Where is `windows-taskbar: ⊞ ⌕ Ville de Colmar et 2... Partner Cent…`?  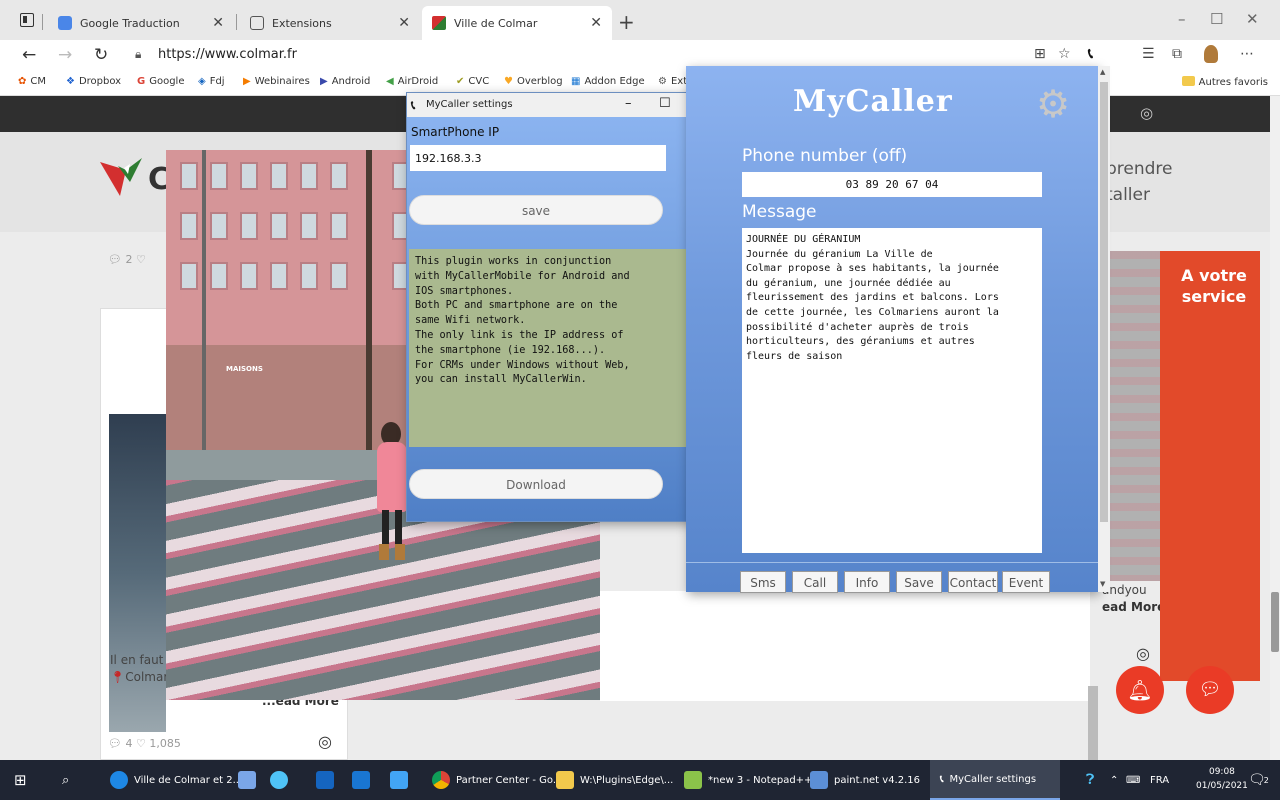 windows-taskbar: ⊞ ⌕ Ville de Colmar et 2... Partner Cent… is located at coordinates (640, 780).